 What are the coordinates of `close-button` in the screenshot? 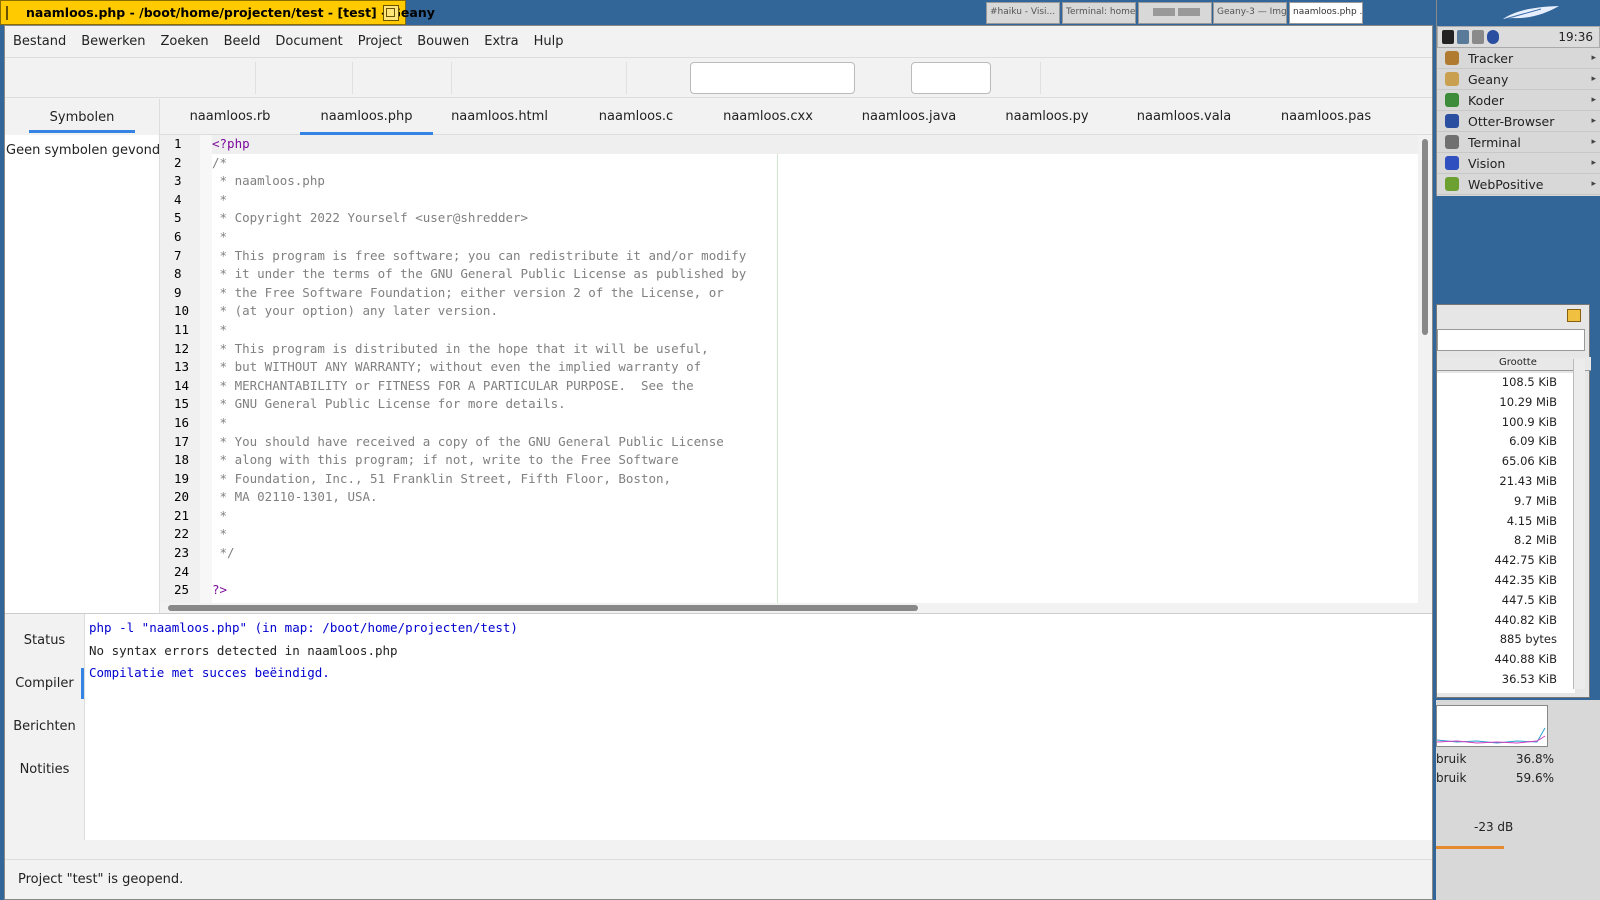 It's located at (7, 12).